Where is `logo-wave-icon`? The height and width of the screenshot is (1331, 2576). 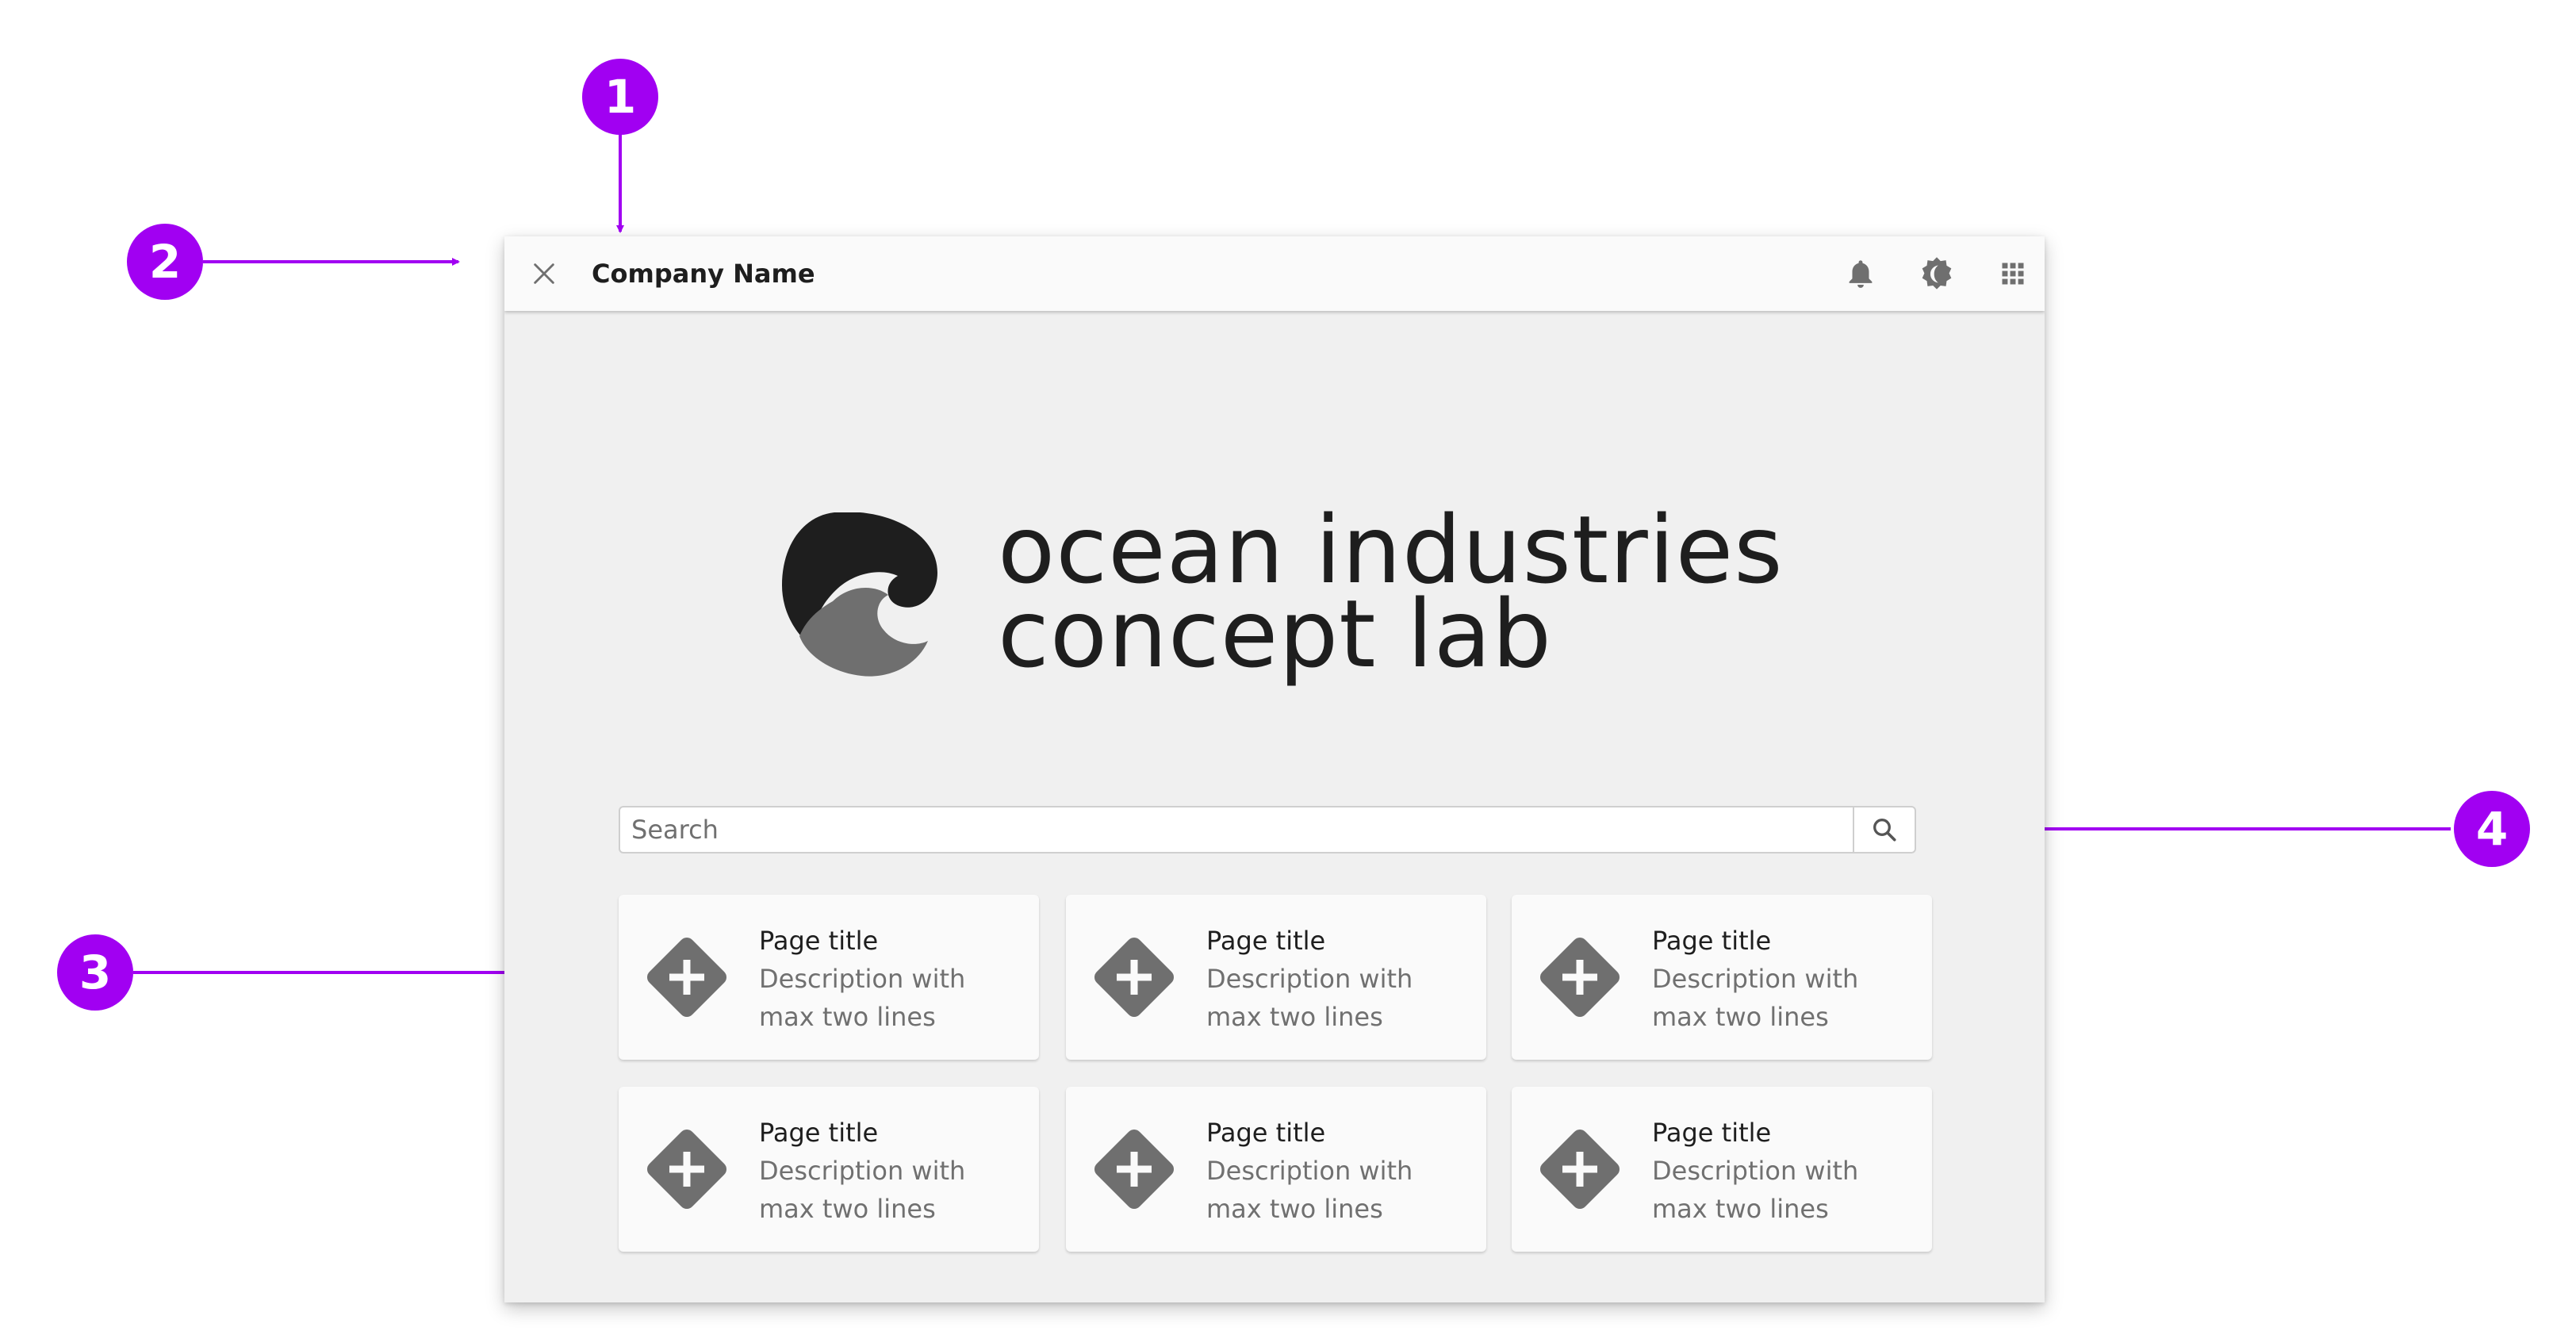 logo-wave-icon is located at coordinates (859, 595).